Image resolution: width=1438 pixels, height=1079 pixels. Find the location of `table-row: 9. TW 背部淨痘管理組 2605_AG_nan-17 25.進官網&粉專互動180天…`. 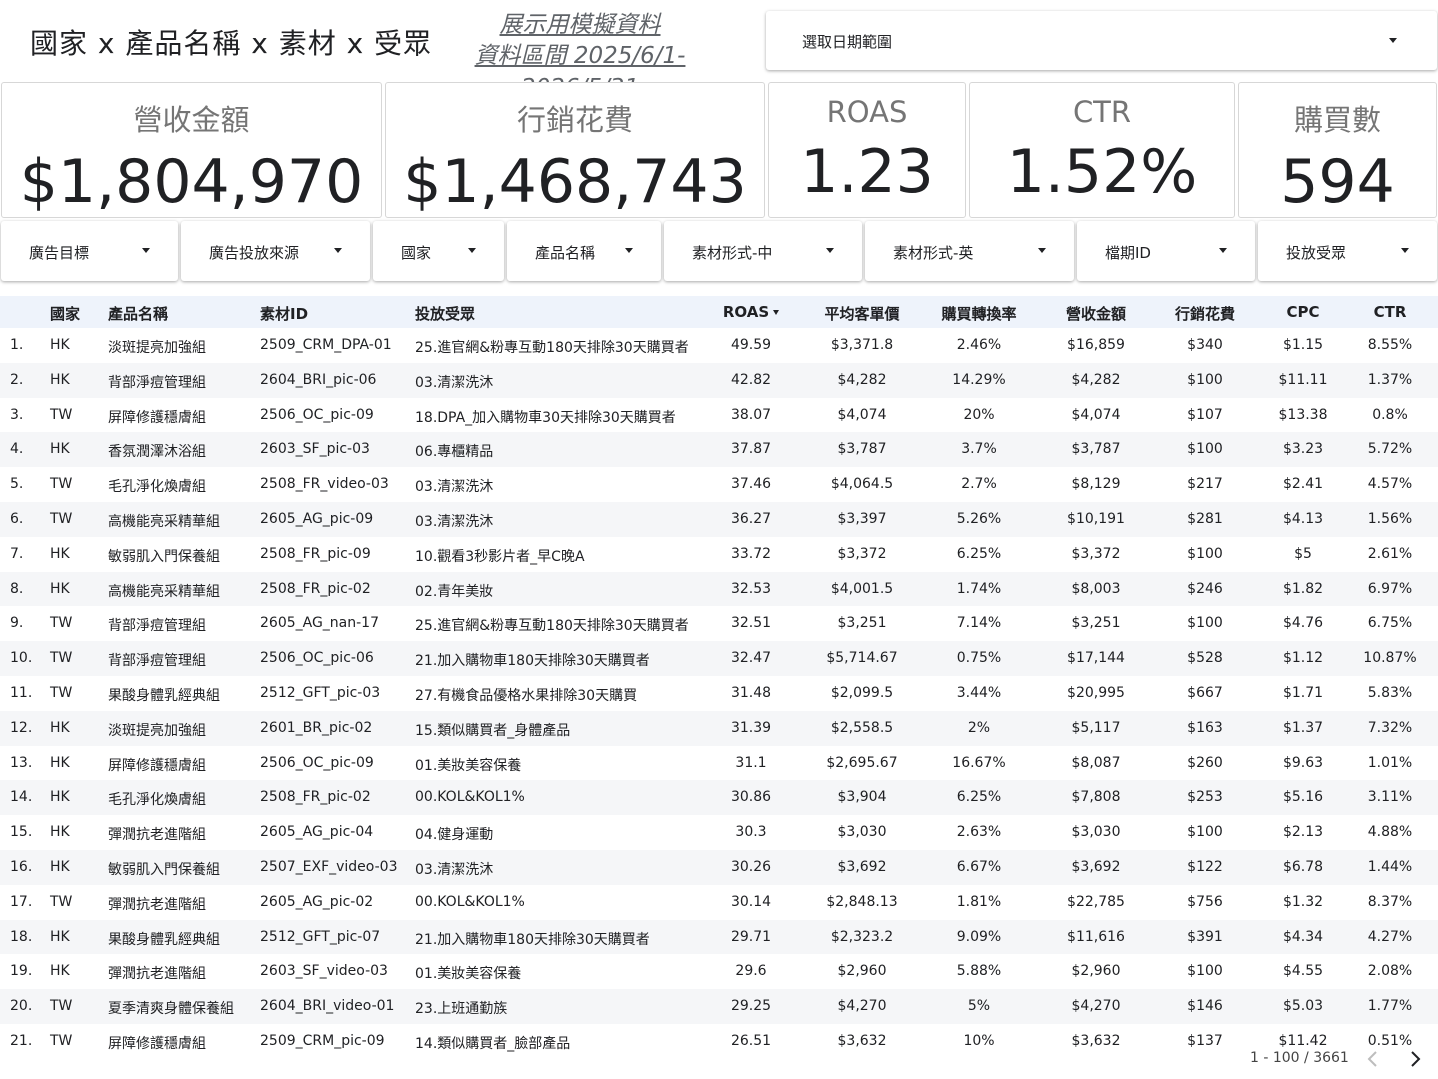

table-row: 9. TW 背部淨痘管理組 2605_AG_nan-17 25.進官網&粉專互動180天… is located at coordinates (719, 623).